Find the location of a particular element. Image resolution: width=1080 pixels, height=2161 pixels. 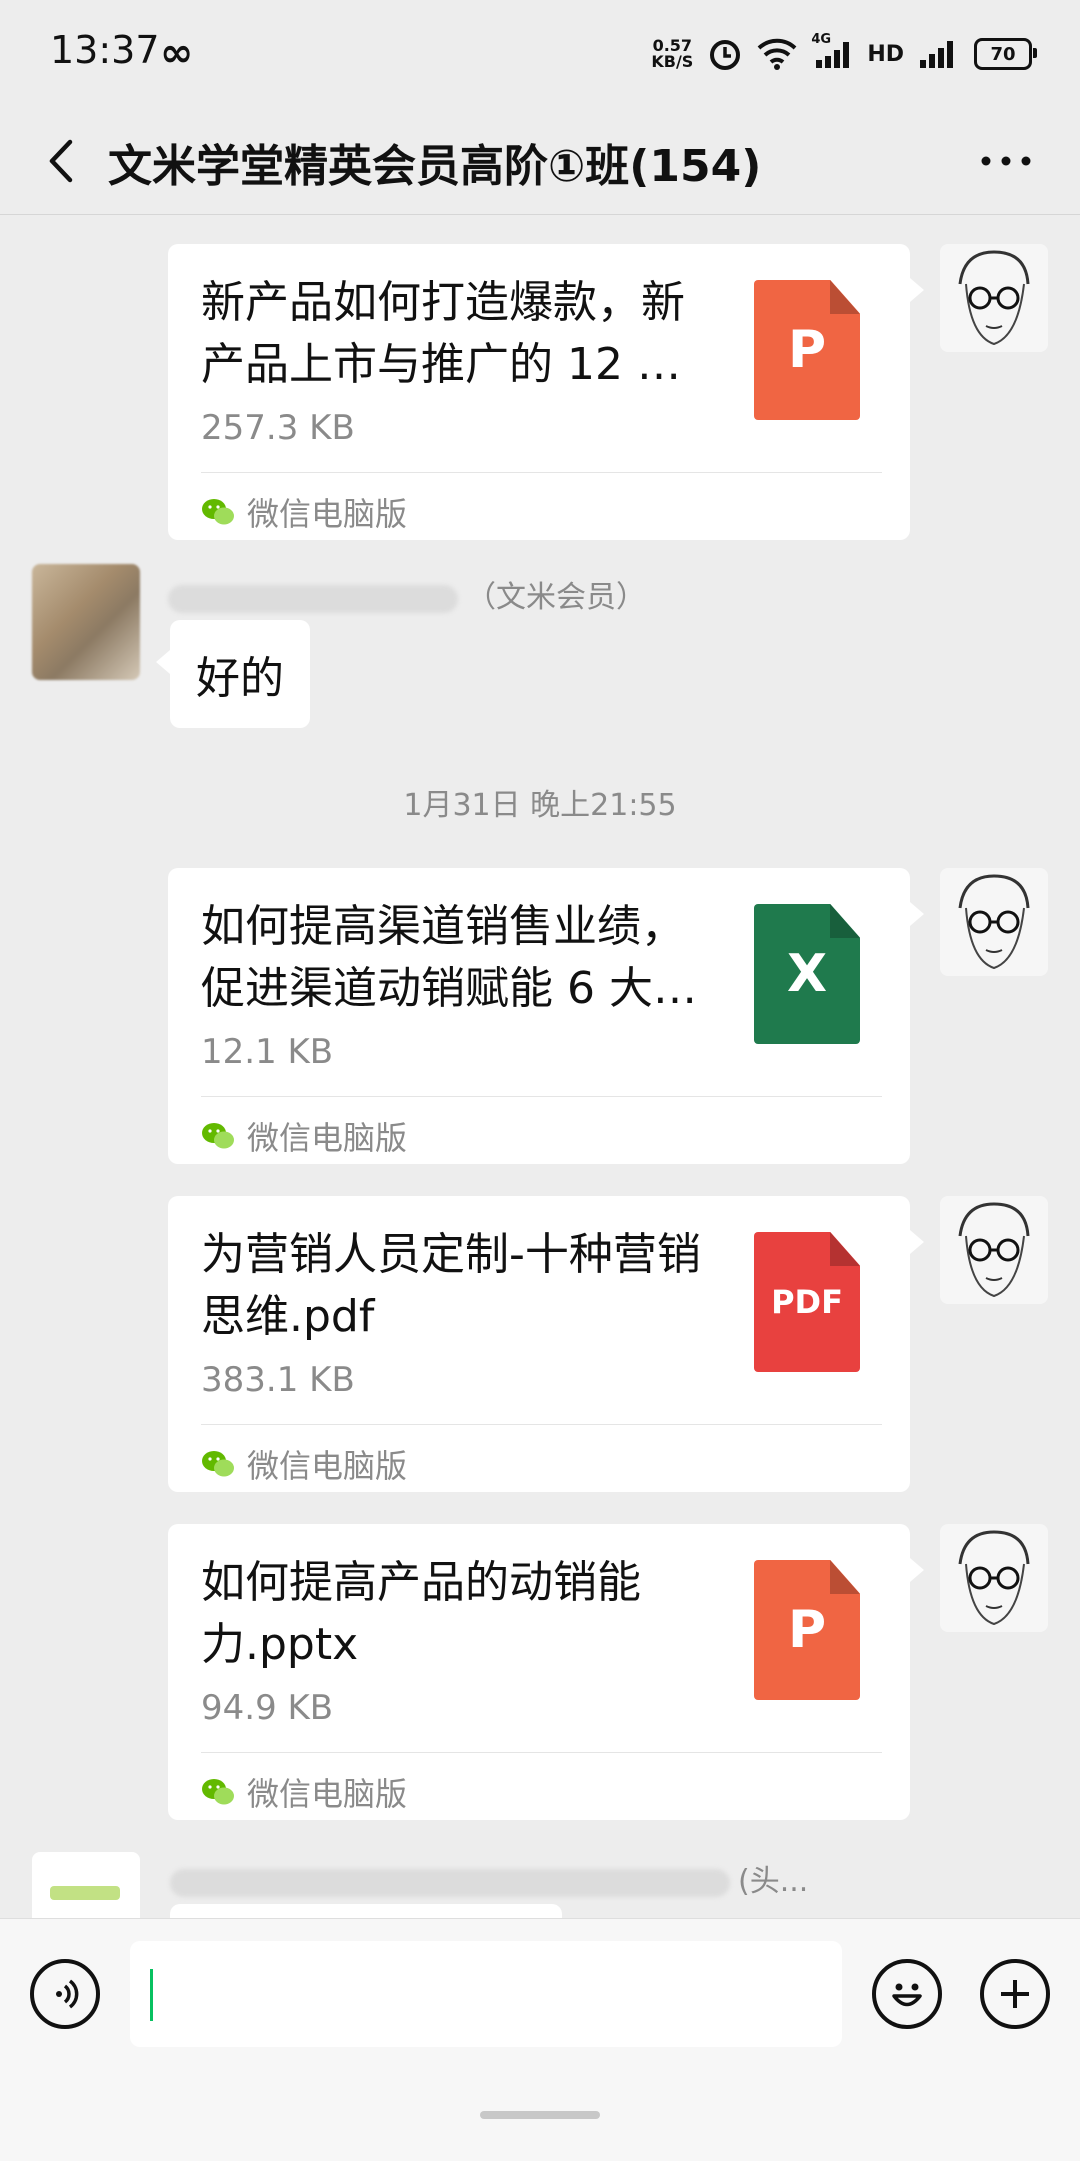

timestamp: 1月31日 晚上21:55 is located at coordinates (540, 805).